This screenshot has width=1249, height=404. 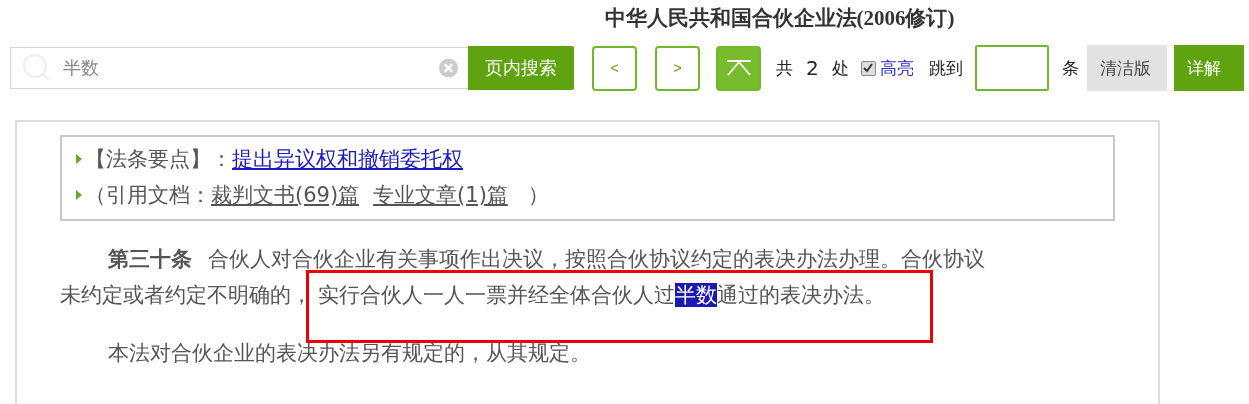 What do you see at coordinates (448, 68) in the screenshot?
I see `clear-icon` at bounding box center [448, 68].